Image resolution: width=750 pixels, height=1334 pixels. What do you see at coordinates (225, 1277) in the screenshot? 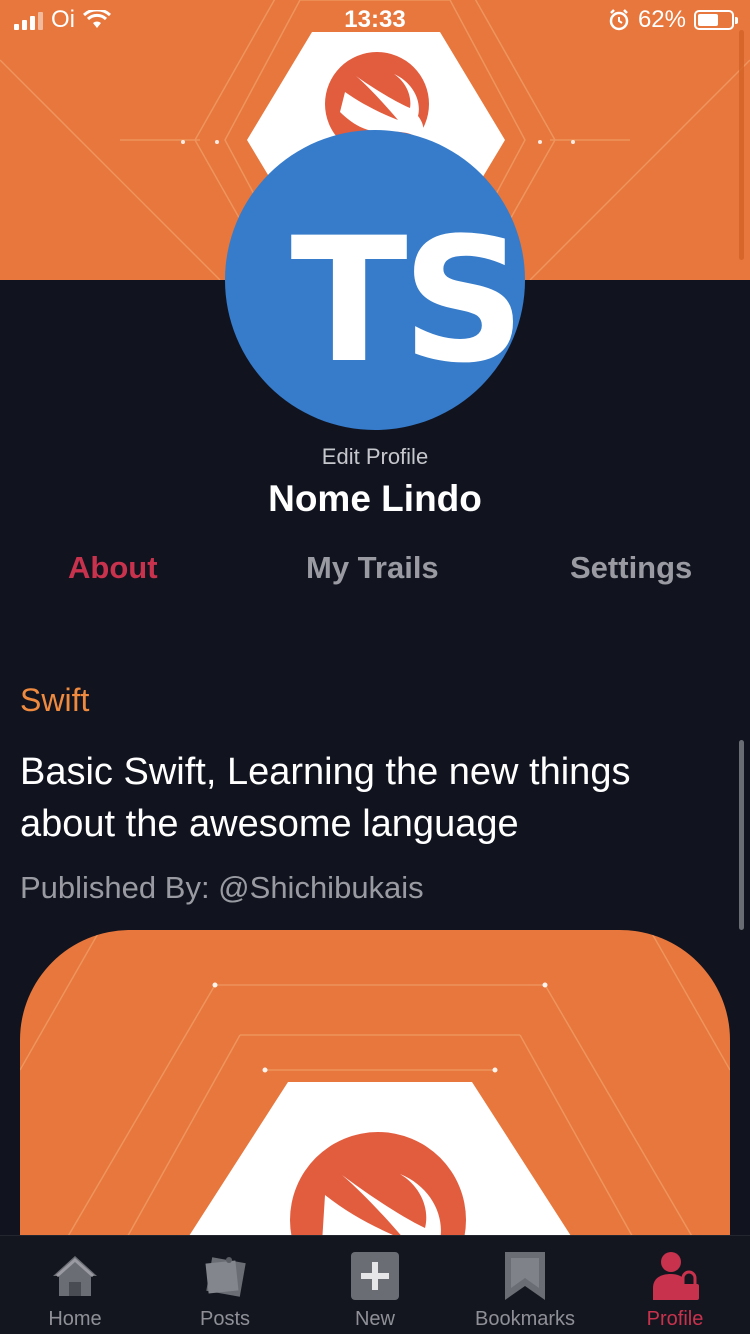
I see `posts-icon` at bounding box center [225, 1277].